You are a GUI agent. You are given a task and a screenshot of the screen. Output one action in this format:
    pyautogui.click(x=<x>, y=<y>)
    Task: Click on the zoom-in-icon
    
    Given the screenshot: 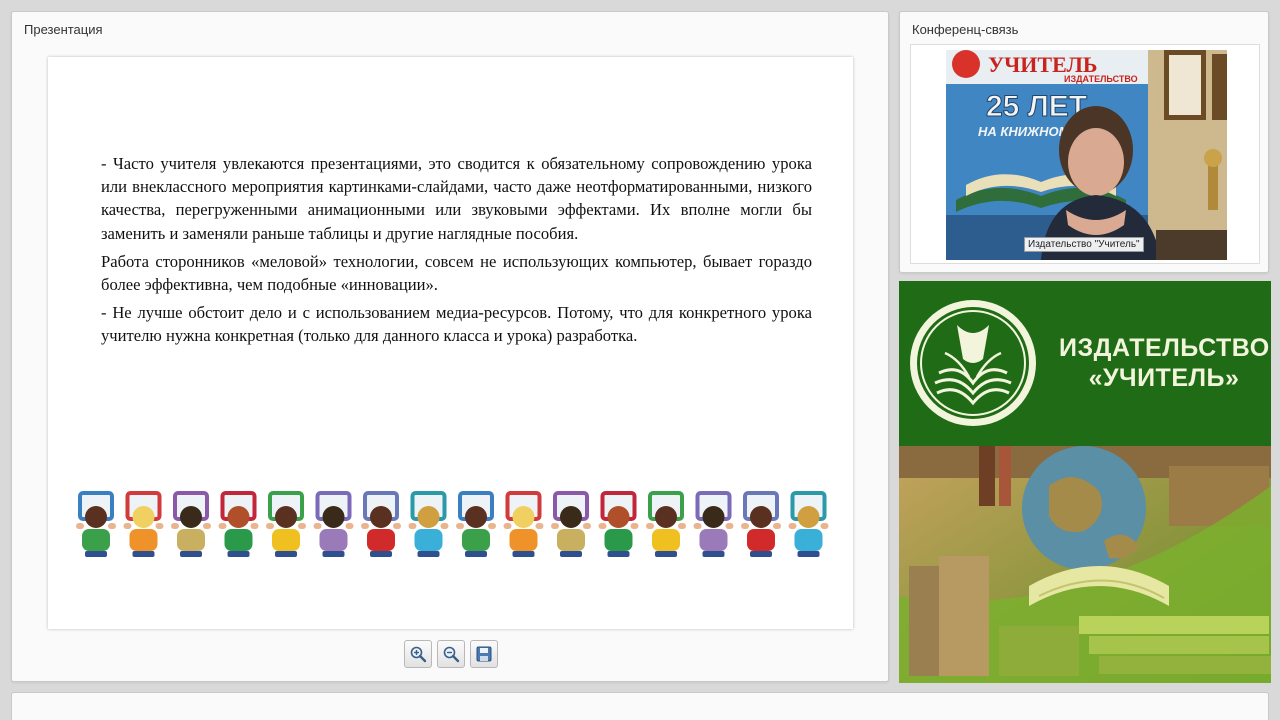 What is the action you would take?
    pyautogui.click(x=418, y=654)
    